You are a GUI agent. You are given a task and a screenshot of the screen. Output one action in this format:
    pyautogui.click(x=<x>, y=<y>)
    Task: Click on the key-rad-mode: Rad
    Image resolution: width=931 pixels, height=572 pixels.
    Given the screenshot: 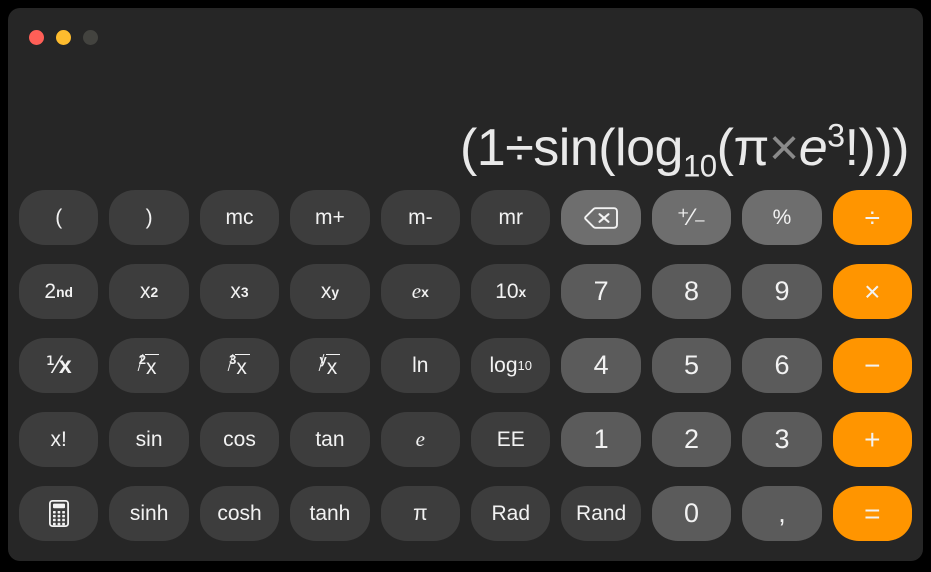 What is the action you would take?
    pyautogui.click(x=511, y=513)
    